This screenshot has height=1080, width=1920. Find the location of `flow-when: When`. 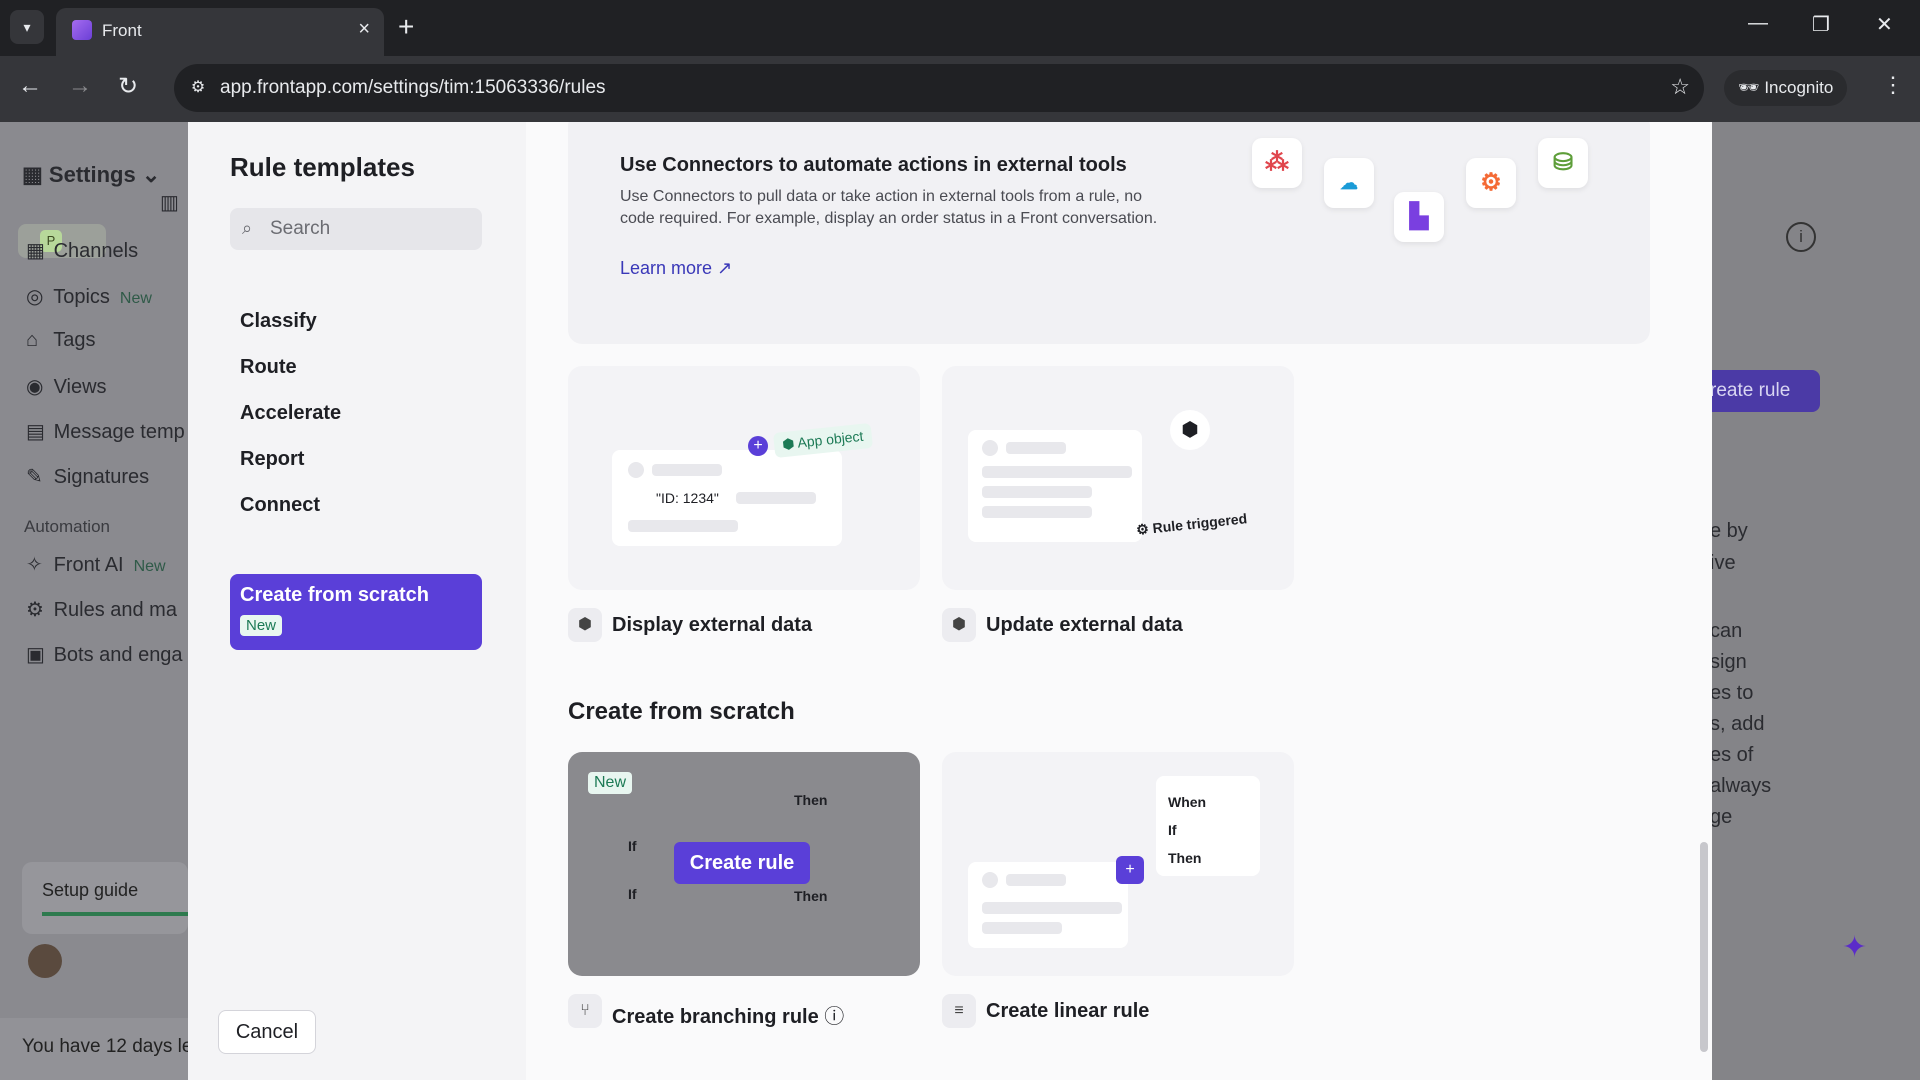

flow-when: When is located at coordinates (1187, 802).